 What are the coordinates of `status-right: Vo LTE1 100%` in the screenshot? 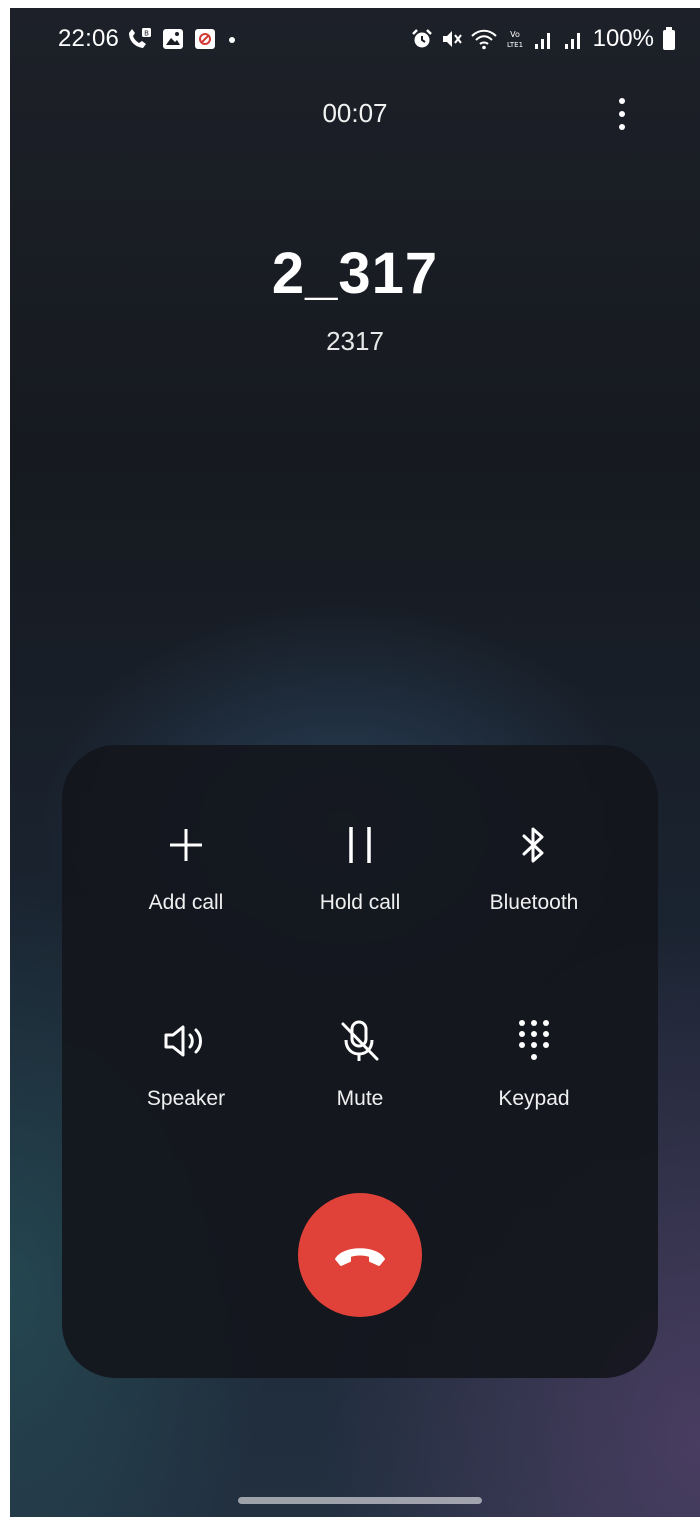 It's located at (543, 39).